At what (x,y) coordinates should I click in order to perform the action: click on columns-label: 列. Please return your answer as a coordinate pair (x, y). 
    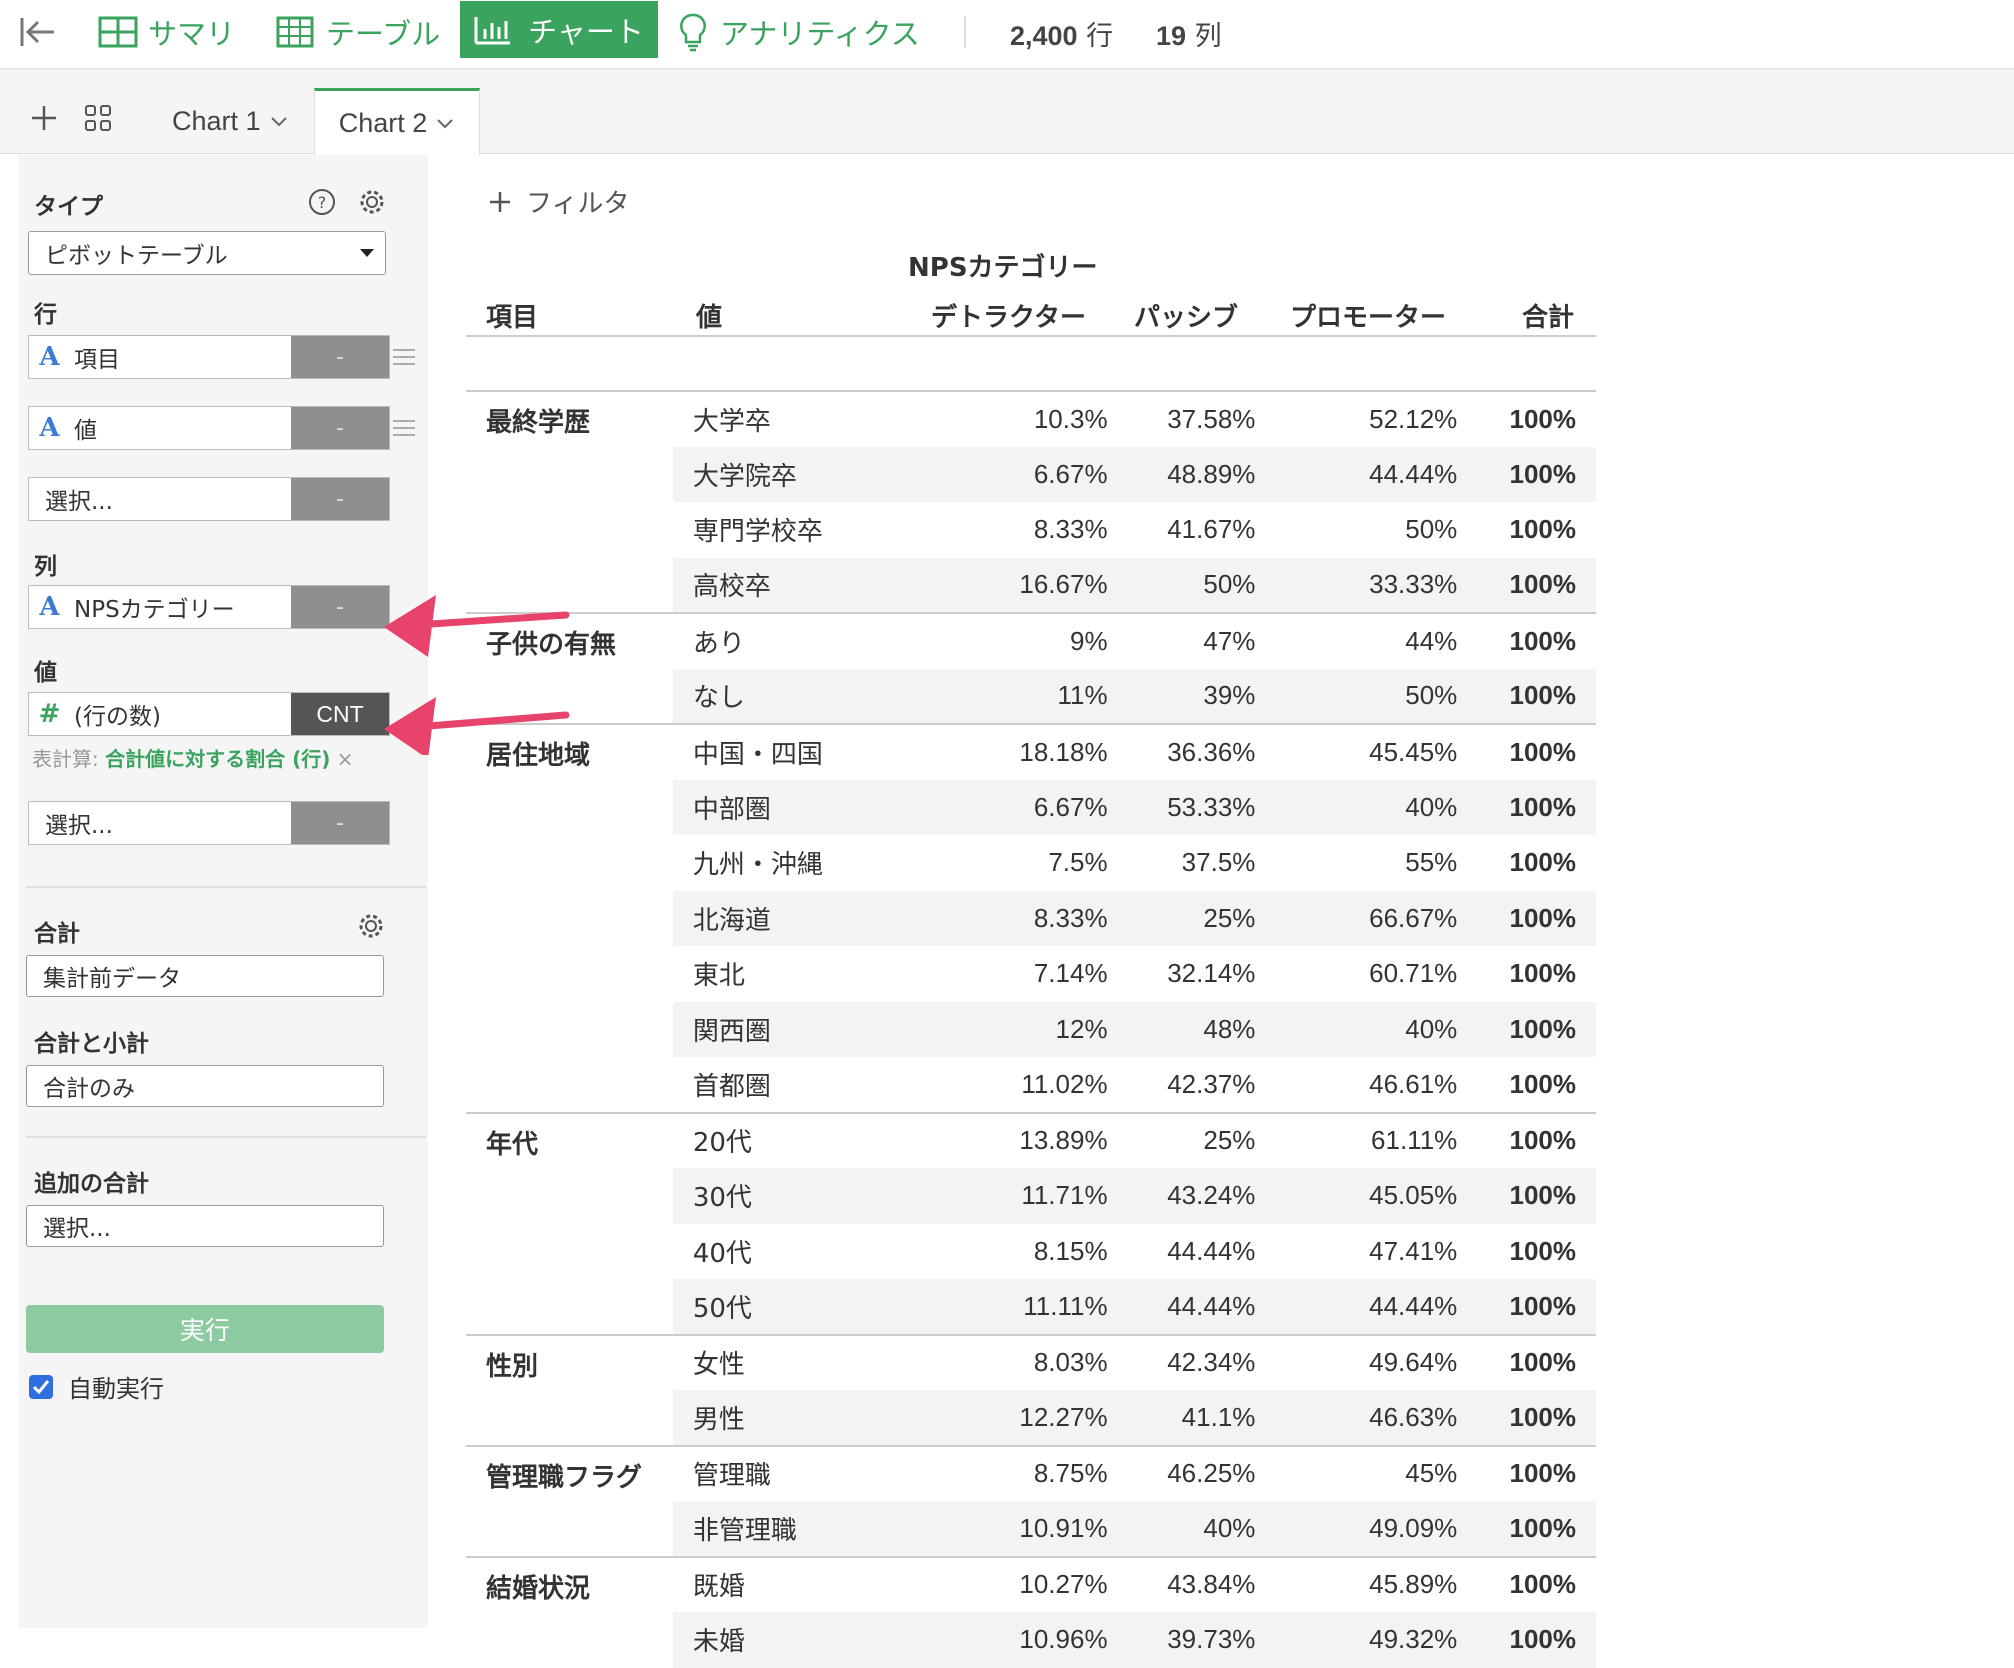
    Looking at the image, I should click on (45, 567).